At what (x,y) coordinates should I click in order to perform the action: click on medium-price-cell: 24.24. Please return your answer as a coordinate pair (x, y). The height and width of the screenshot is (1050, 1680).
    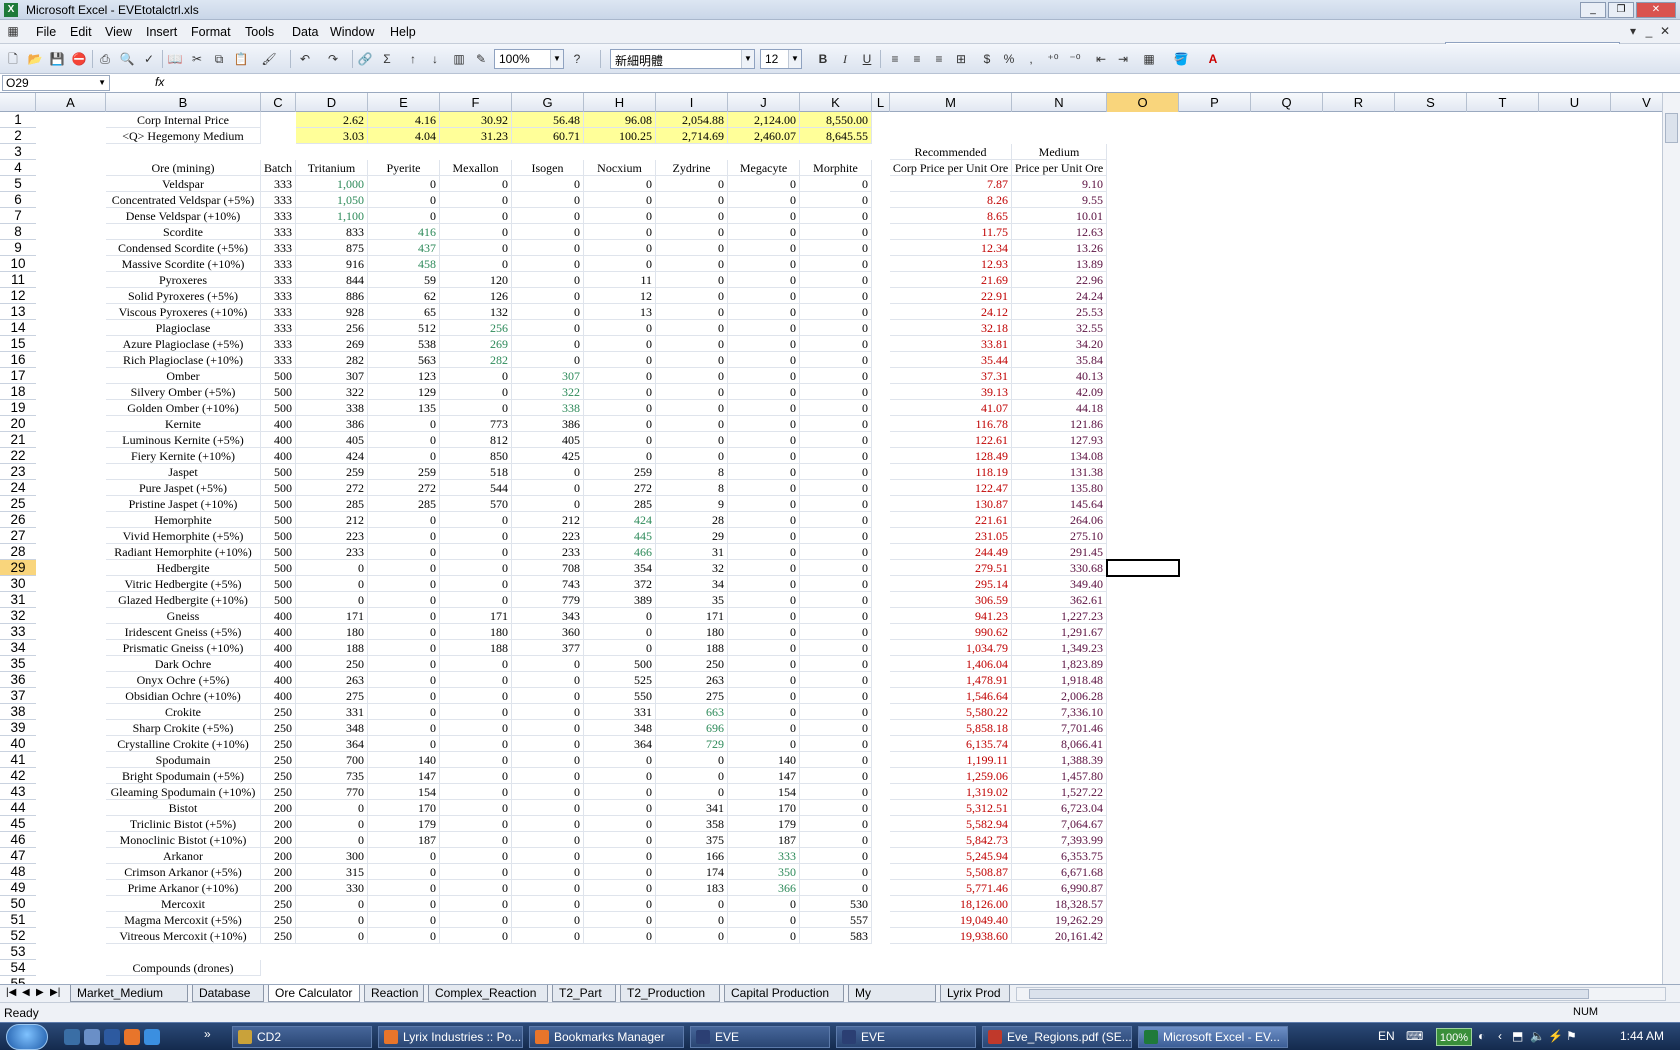
    Looking at the image, I should click on (1059, 296).